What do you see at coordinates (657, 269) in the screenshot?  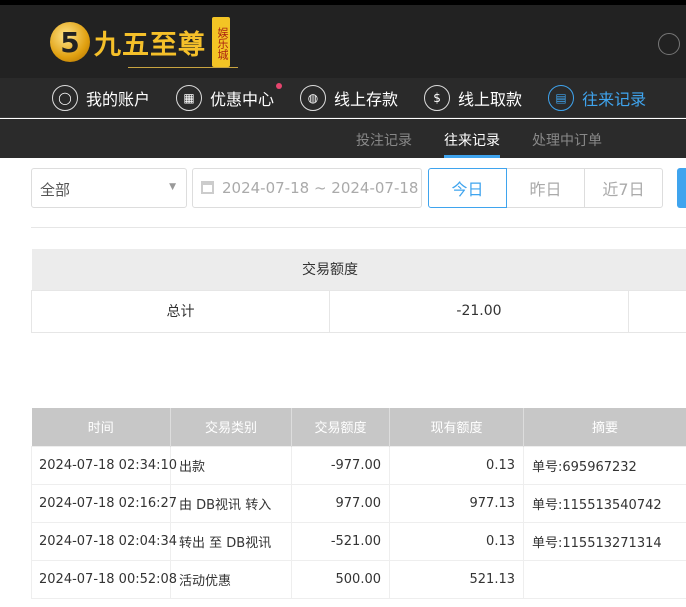 I see `summary-header-extra` at bounding box center [657, 269].